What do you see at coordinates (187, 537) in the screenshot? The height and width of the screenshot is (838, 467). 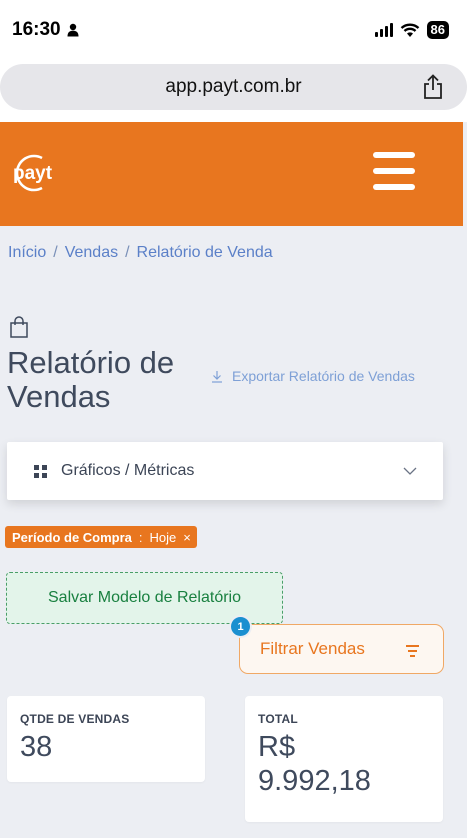 I see `close-icon: ×` at bounding box center [187, 537].